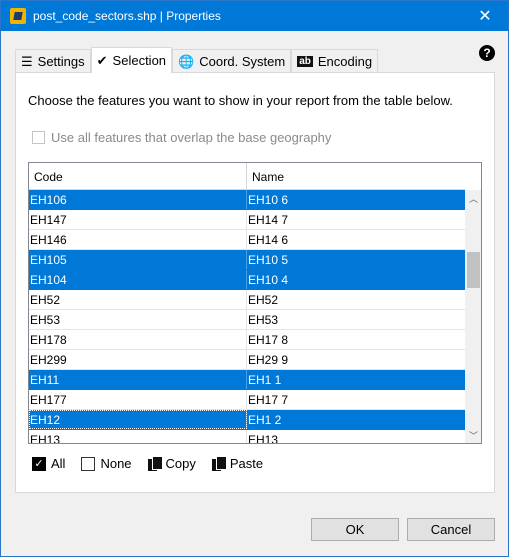 This screenshot has width=509, height=557. I want to click on table-row: EH106 EH10 6, so click(247, 200).